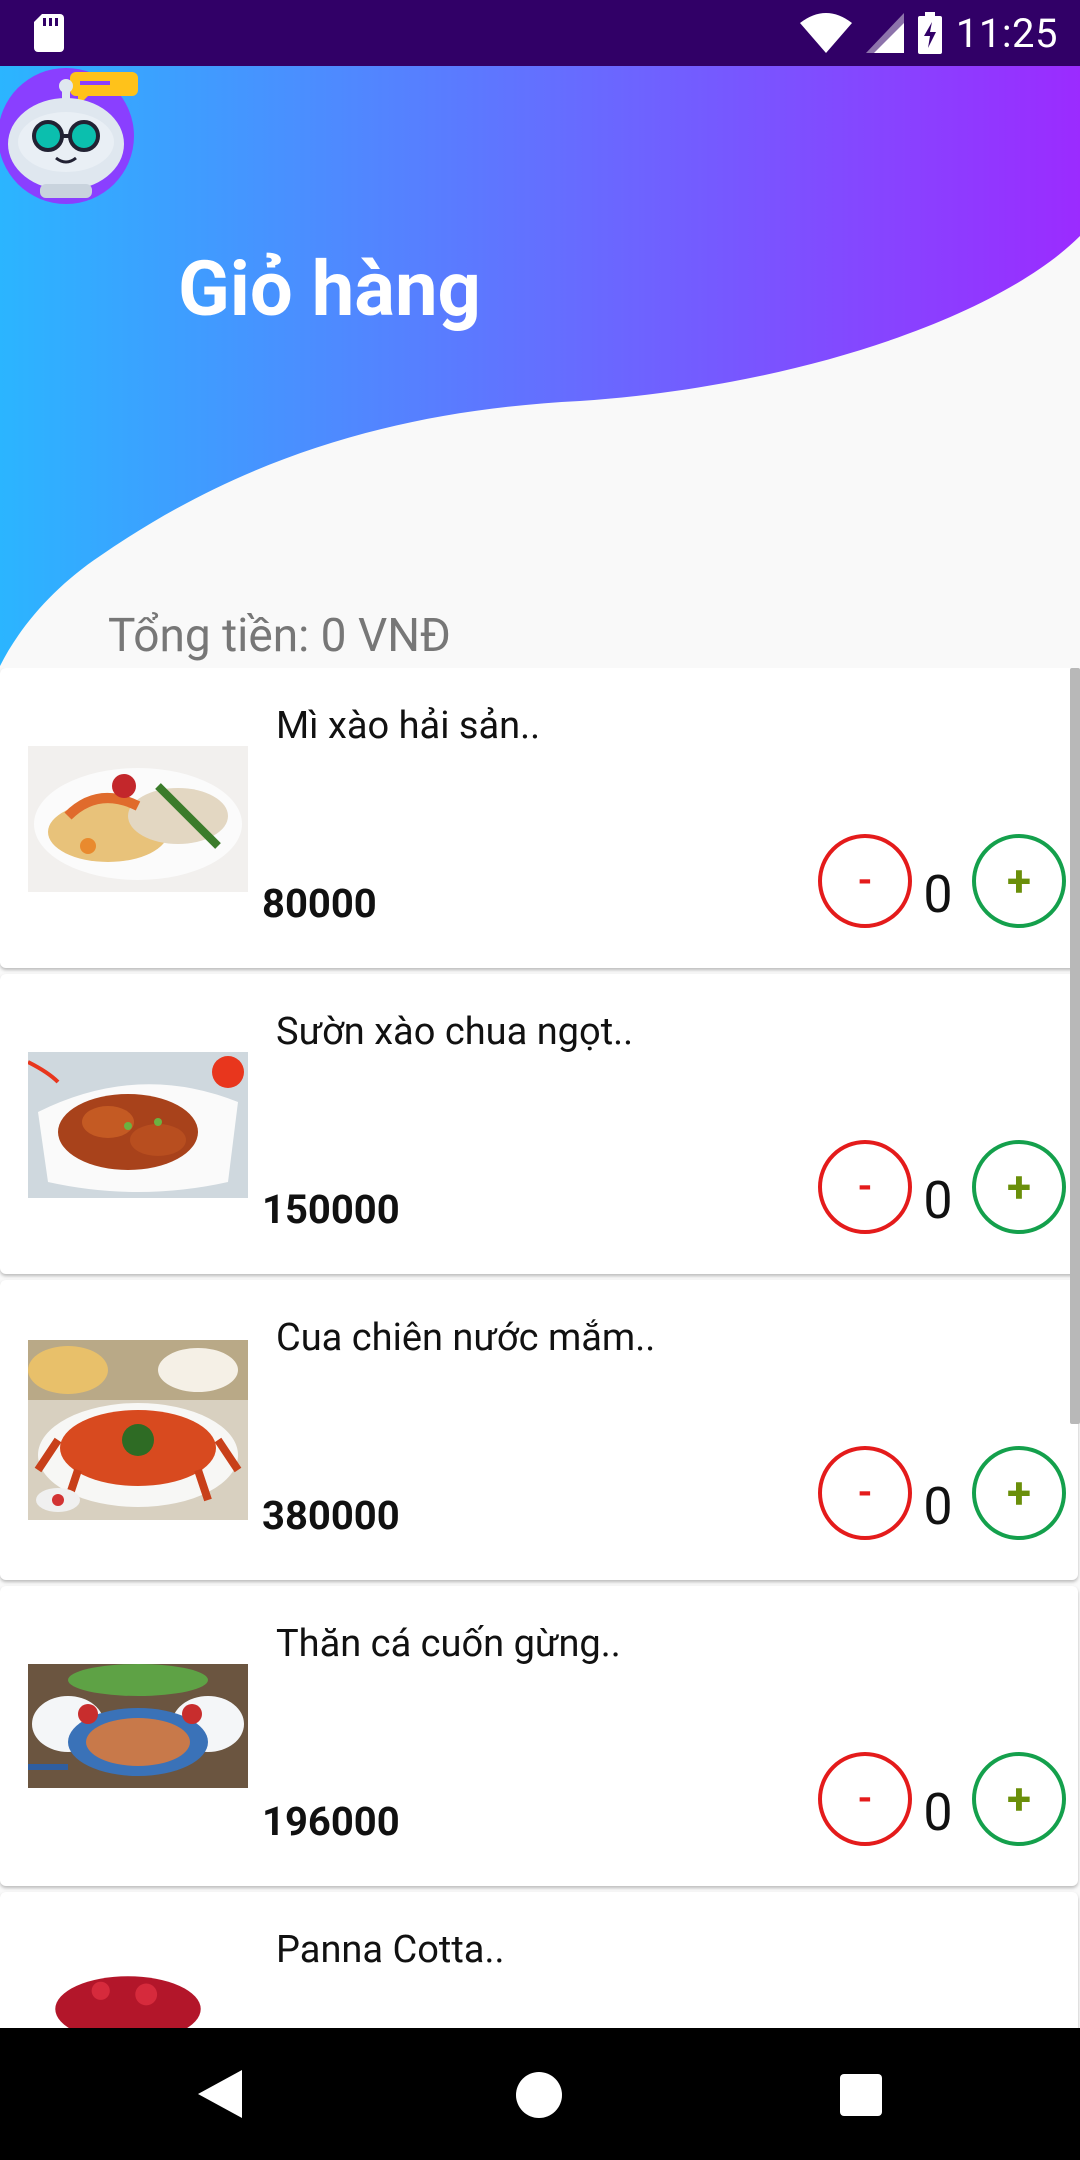  What do you see at coordinates (861, 2095) in the screenshot?
I see `recent-apps-icon` at bounding box center [861, 2095].